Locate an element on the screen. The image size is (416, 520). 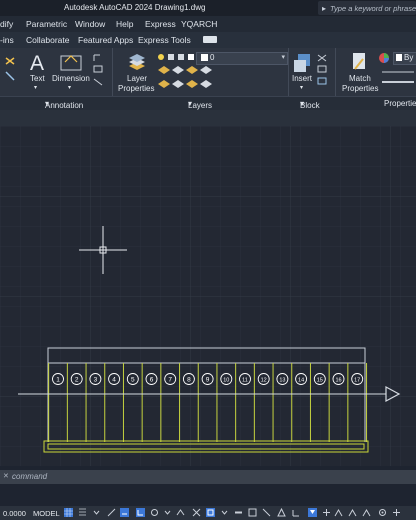
menu-item-express: Express is located at coordinates (160, 24).